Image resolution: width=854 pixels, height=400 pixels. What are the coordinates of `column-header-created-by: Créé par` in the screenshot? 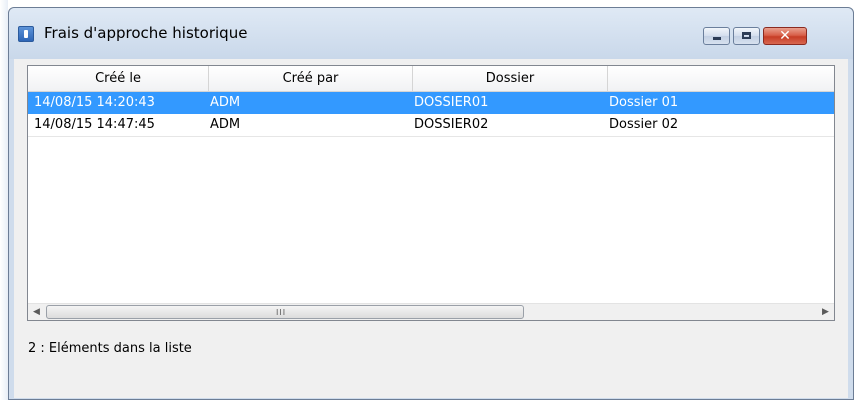 It's located at (311, 78).